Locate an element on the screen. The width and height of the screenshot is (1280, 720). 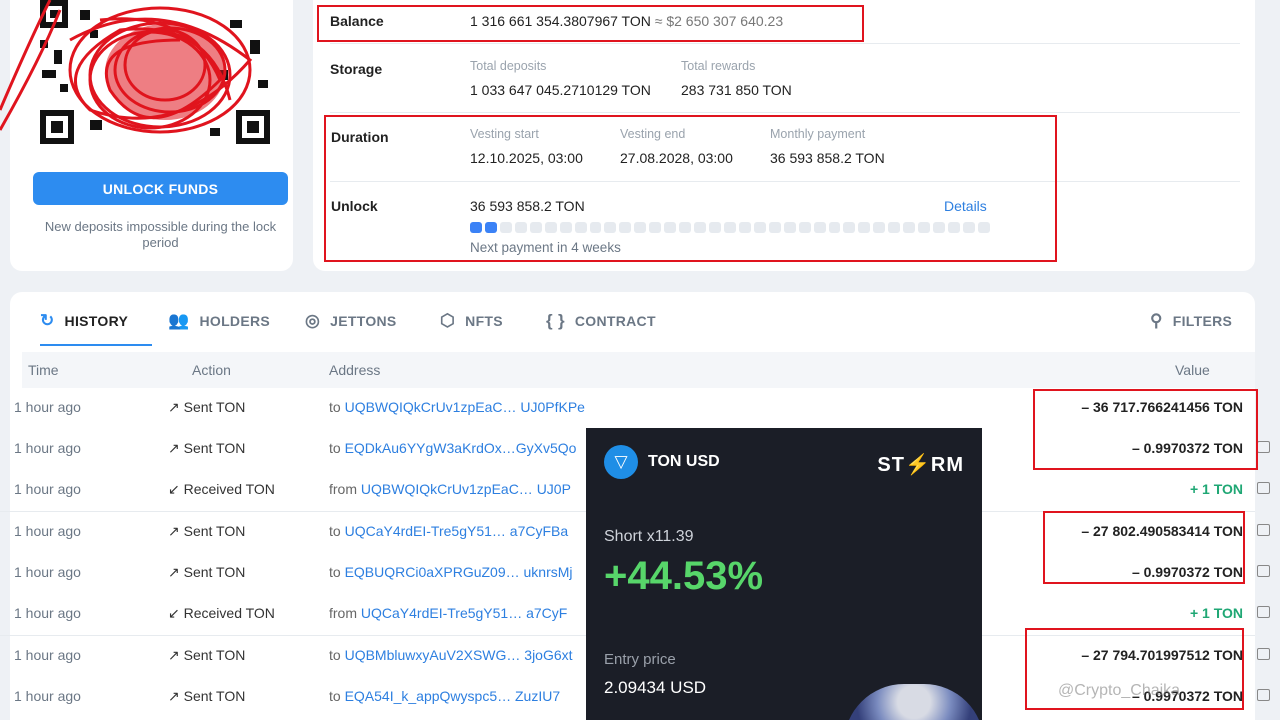
bolt-icon: ⚡ is located at coordinates (917, 465).